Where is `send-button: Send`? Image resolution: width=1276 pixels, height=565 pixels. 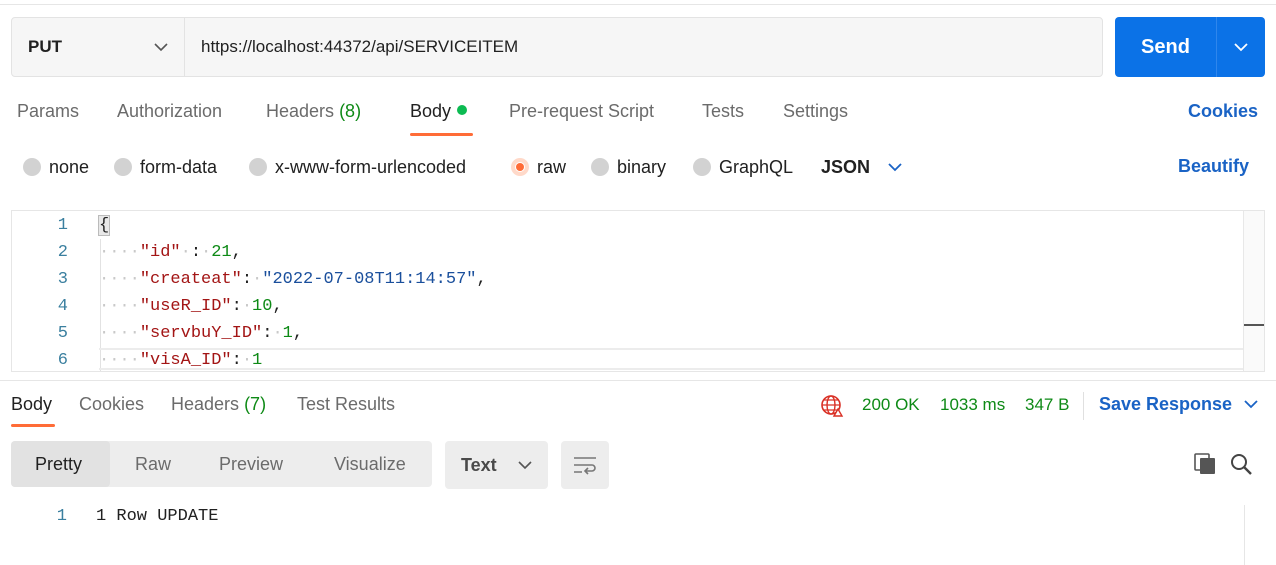
send-button: Send is located at coordinates (1190, 47).